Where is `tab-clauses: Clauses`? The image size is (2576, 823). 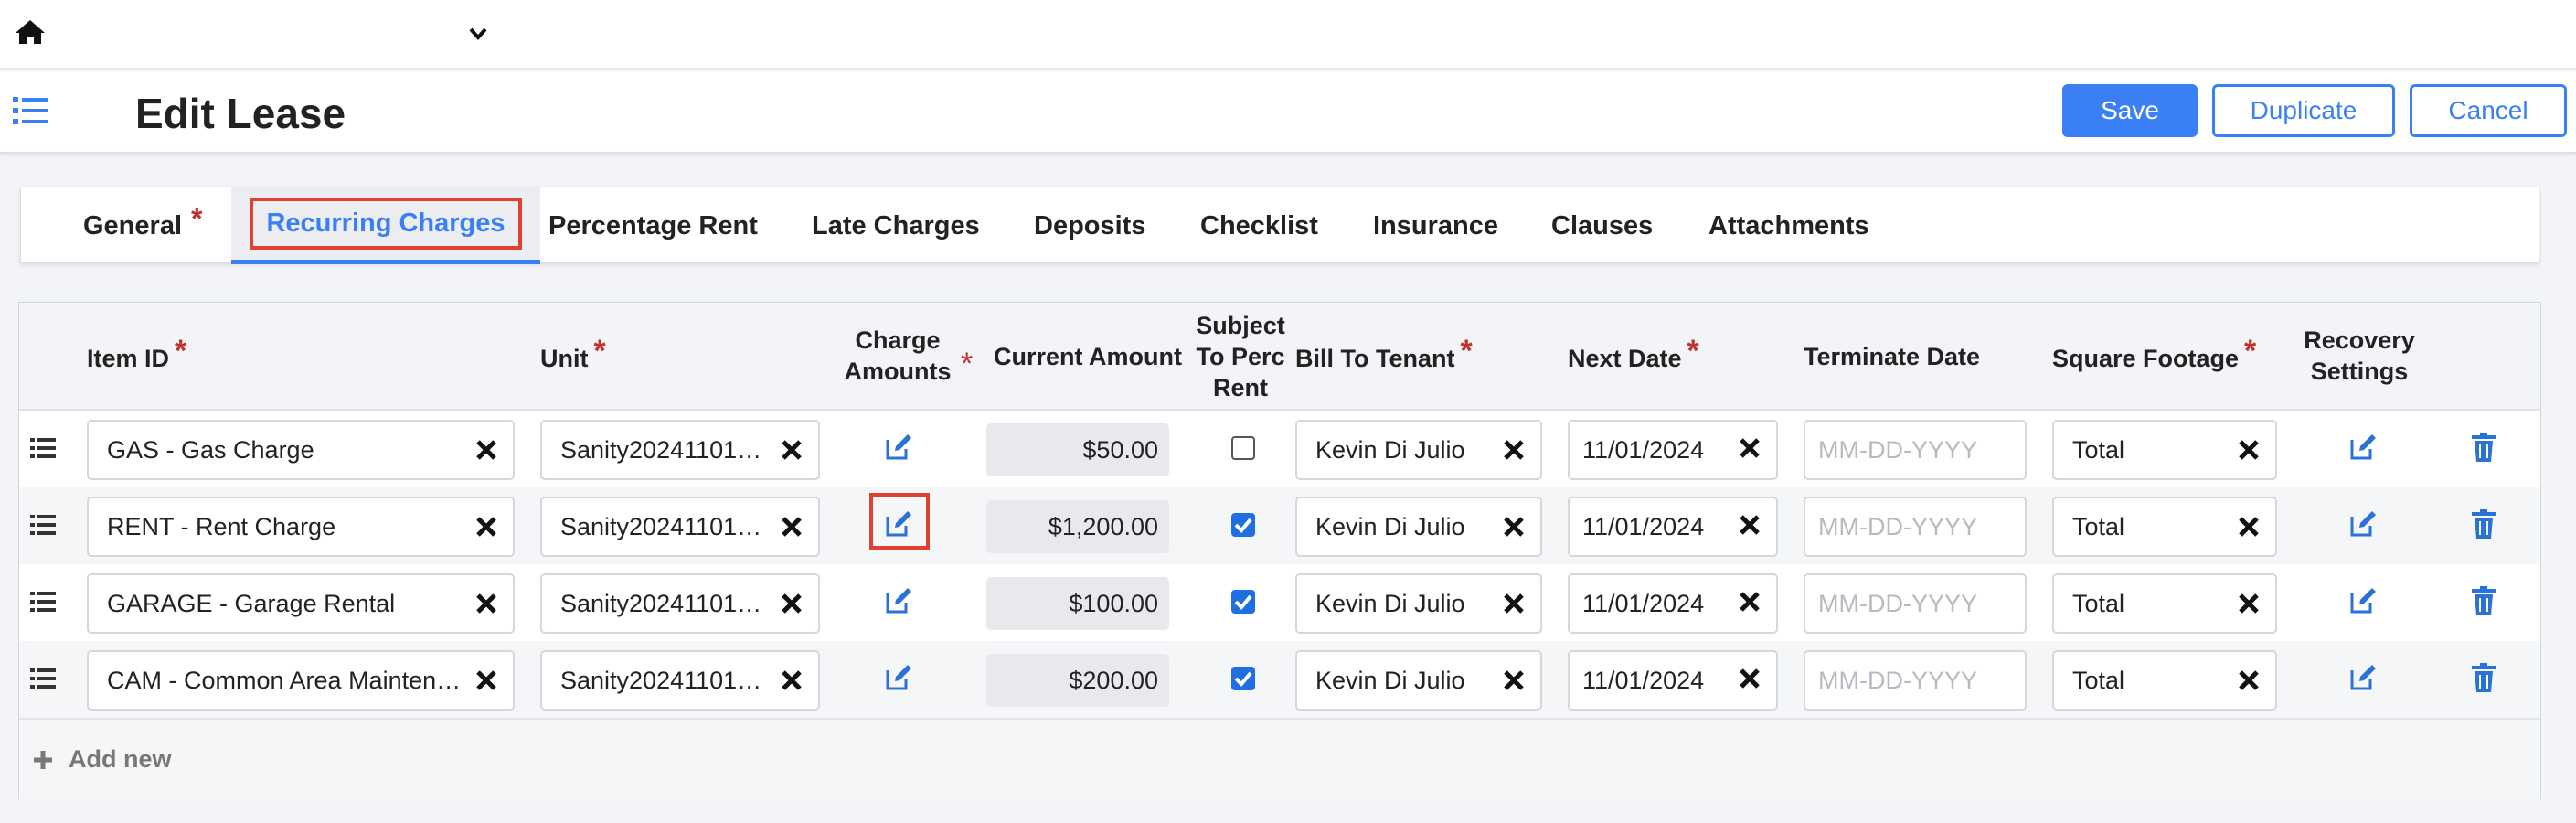
tab-clauses: Clauses is located at coordinates (1602, 226).